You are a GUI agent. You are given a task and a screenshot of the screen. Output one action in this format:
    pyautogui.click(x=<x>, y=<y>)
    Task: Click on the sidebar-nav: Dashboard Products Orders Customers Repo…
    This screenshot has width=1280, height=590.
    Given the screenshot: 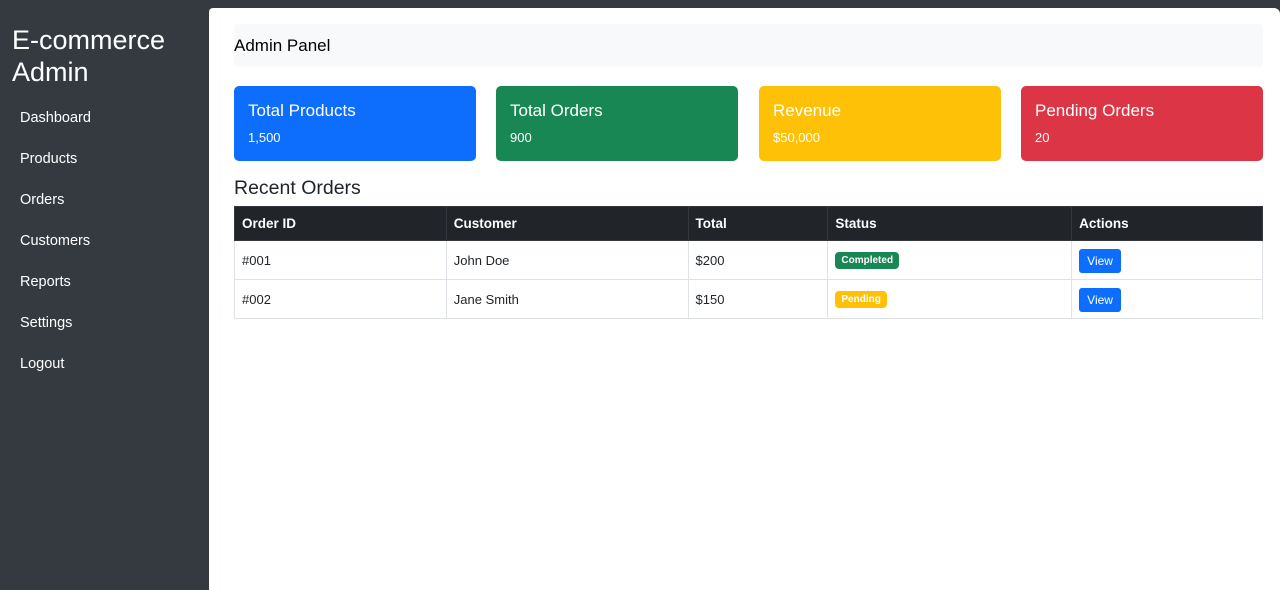 What is the action you would take?
    pyautogui.click(x=104, y=241)
    